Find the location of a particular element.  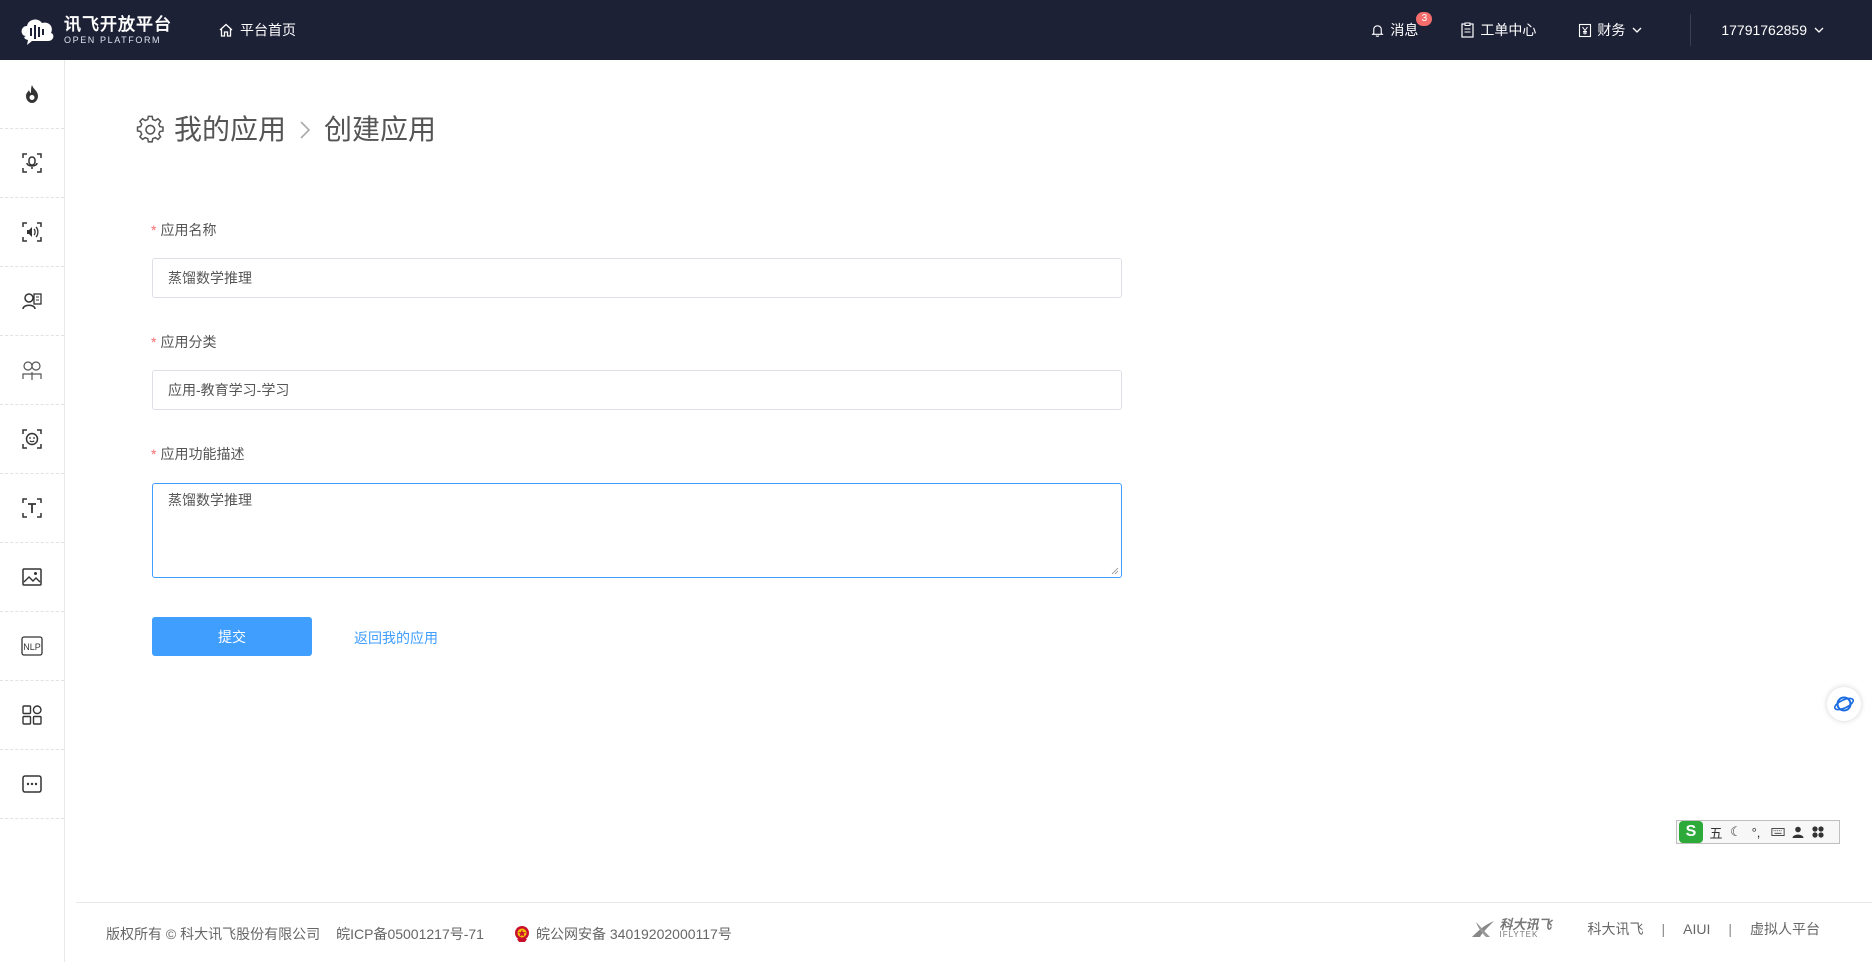

home-link-label: 平台首页 is located at coordinates (268, 30).